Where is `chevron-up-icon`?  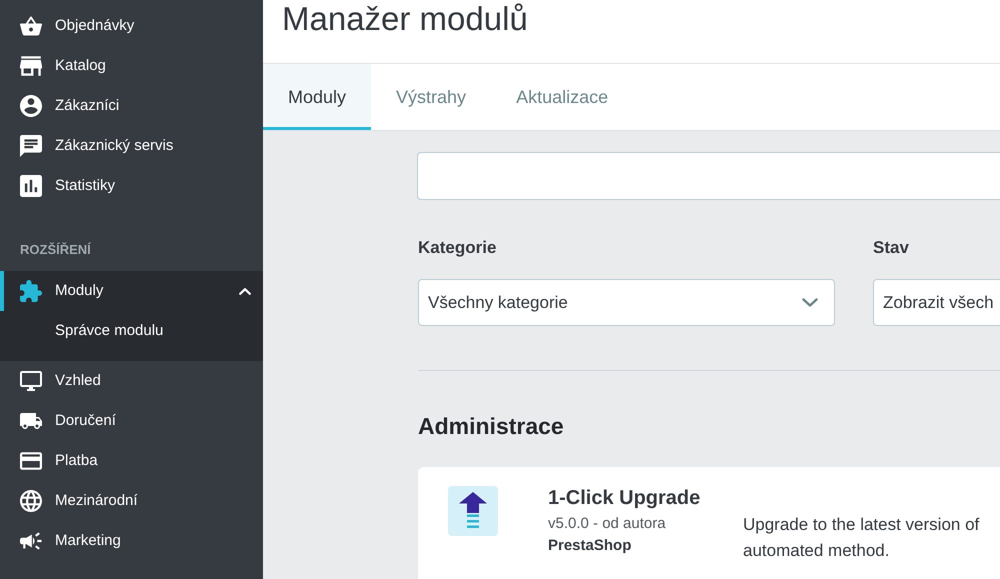 chevron-up-icon is located at coordinates (245, 291).